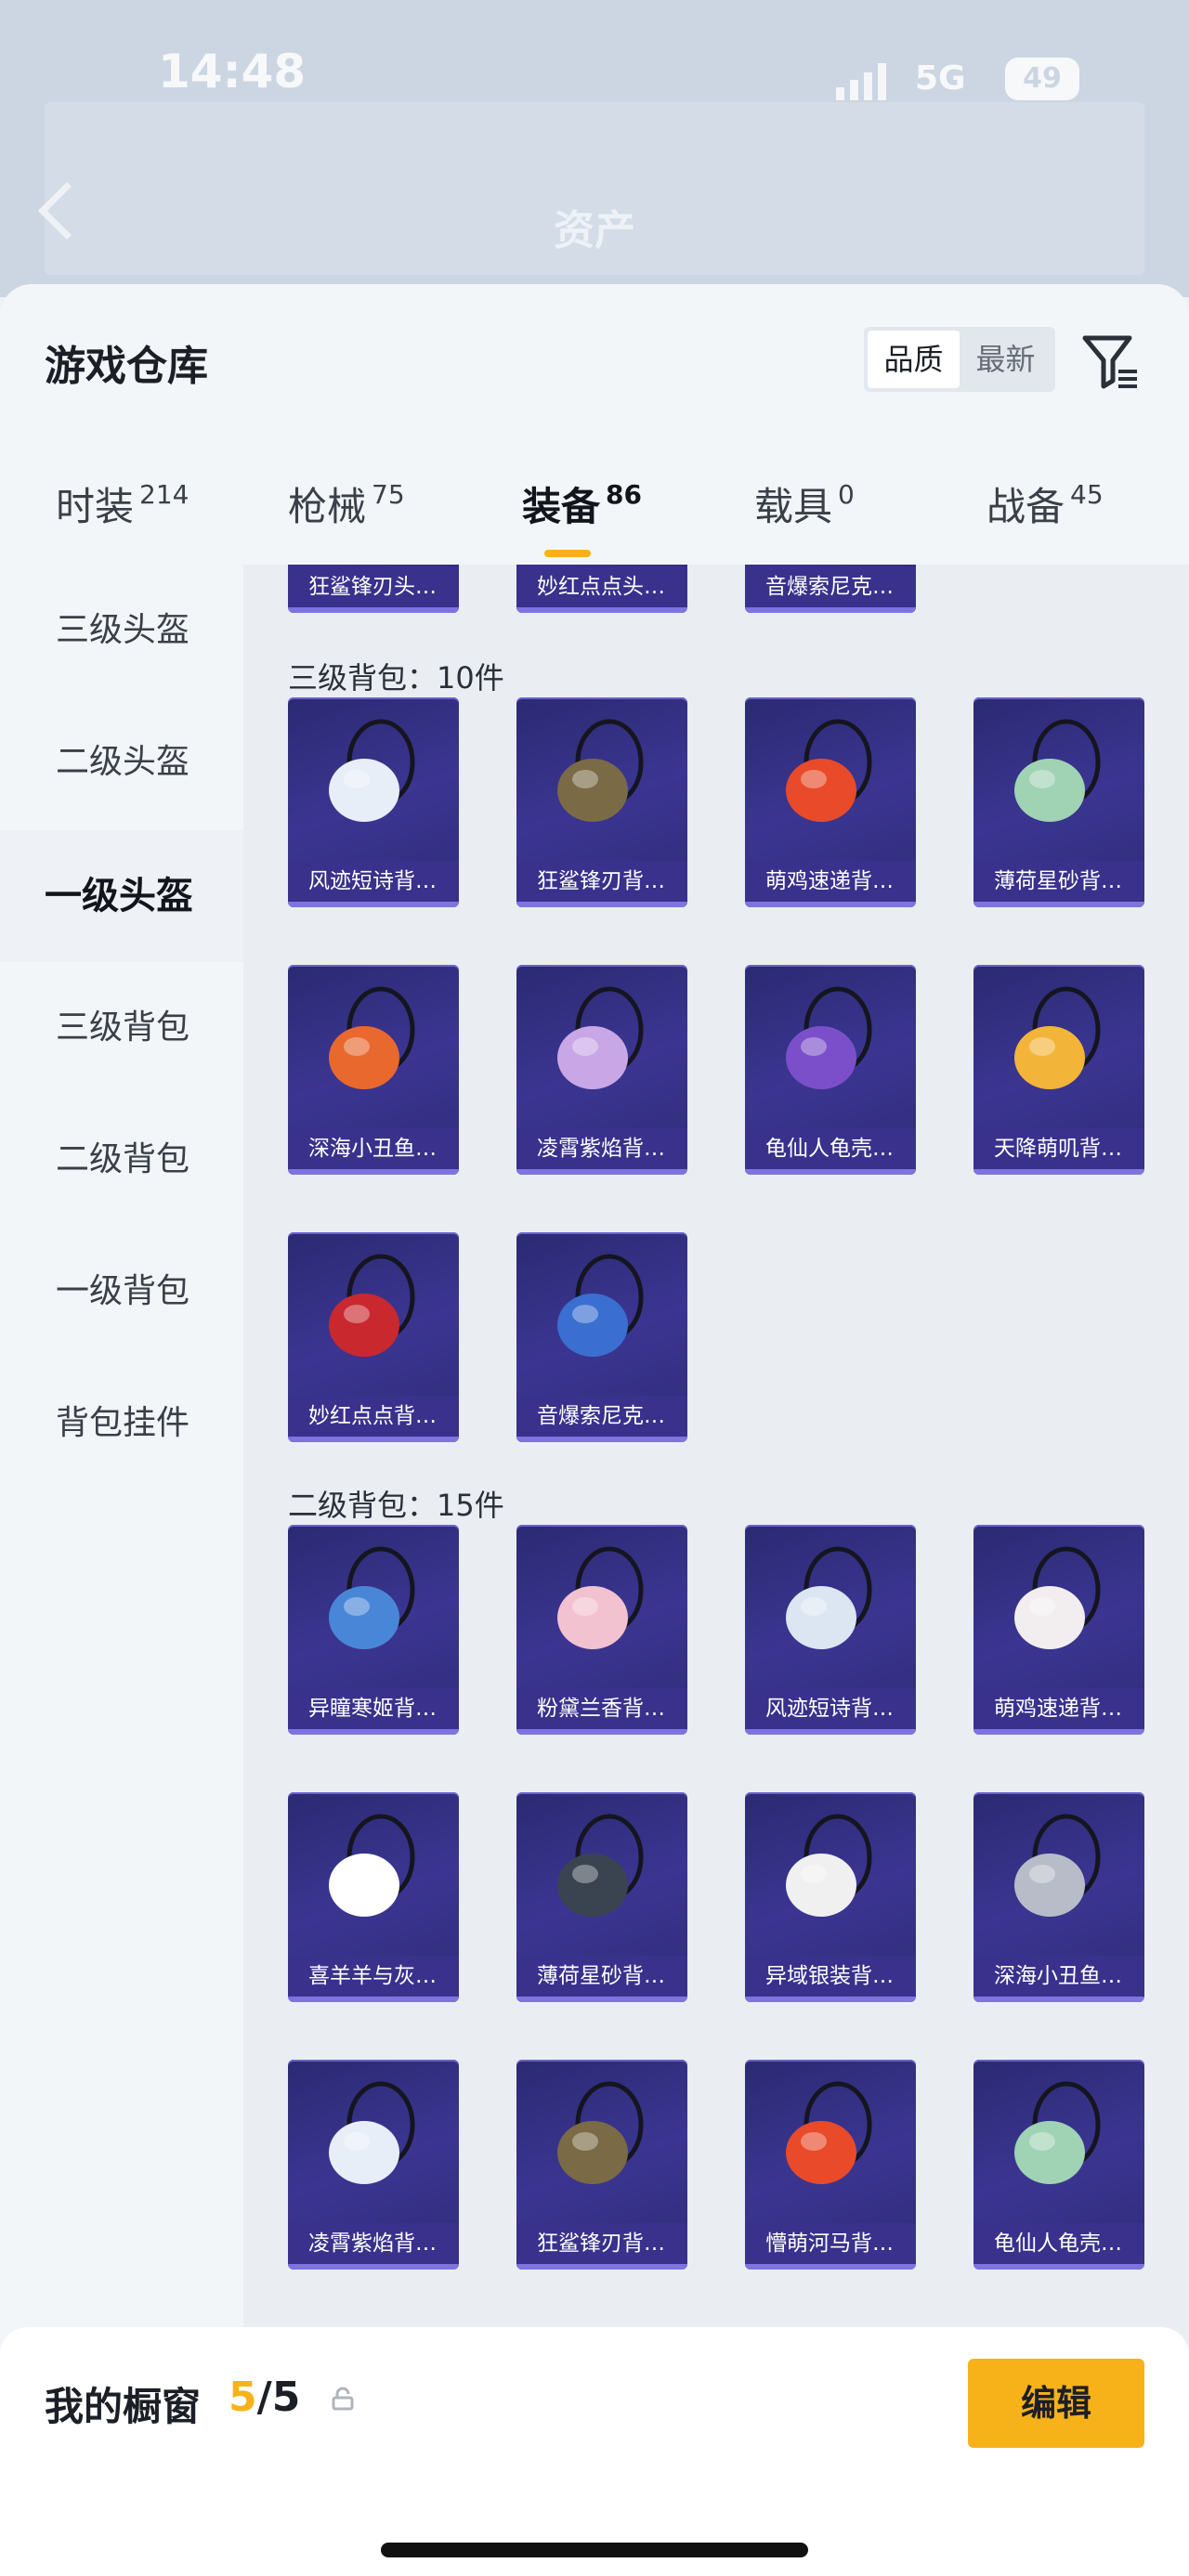  I want to click on sheet-title: 游戏仓库, so click(126, 367).